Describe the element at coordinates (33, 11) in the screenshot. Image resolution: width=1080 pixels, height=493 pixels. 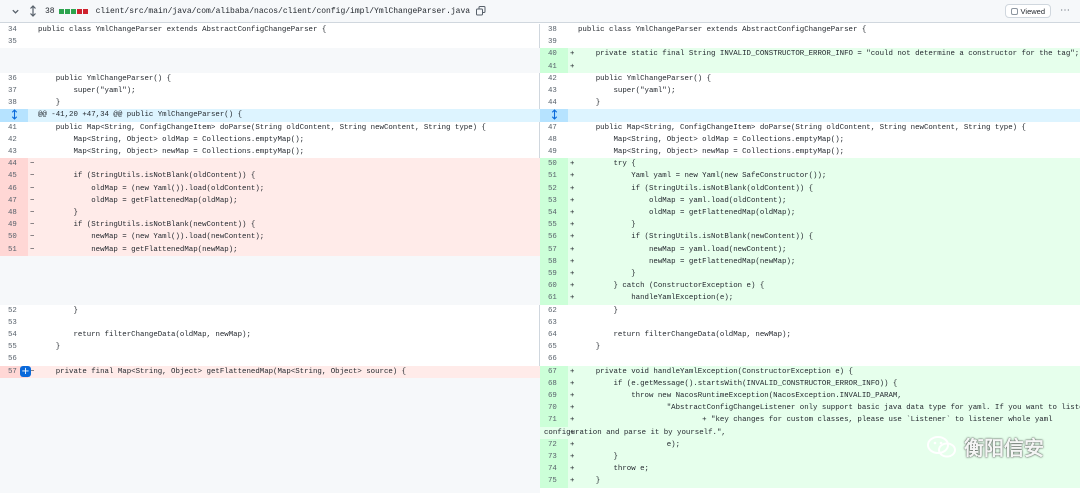
I see `expand-all-icon` at that location.